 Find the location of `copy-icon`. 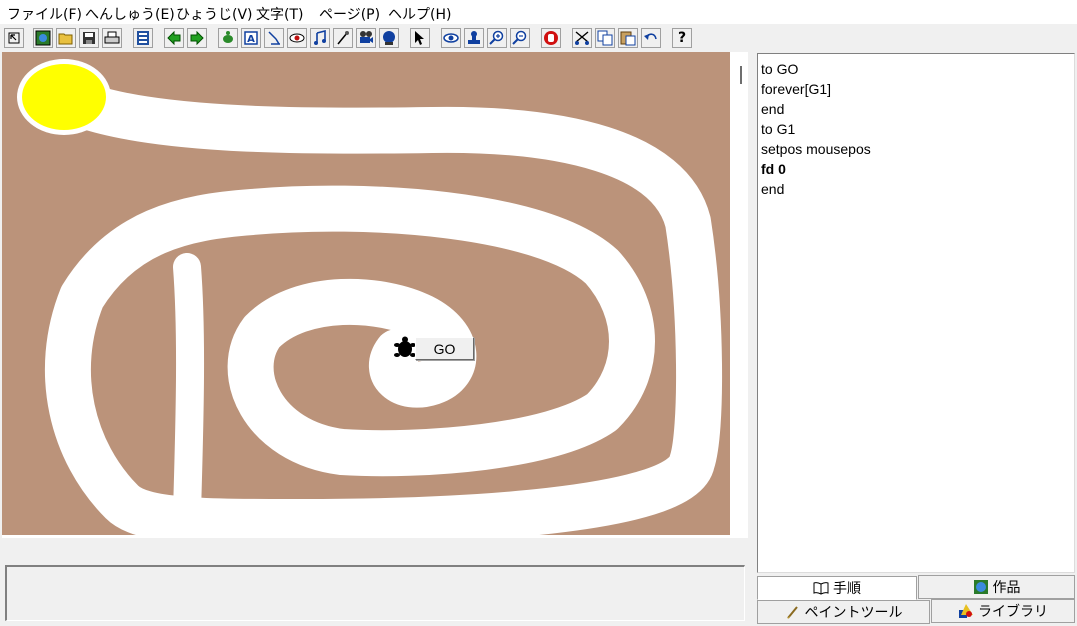

copy-icon is located at coordinates (605, 38).